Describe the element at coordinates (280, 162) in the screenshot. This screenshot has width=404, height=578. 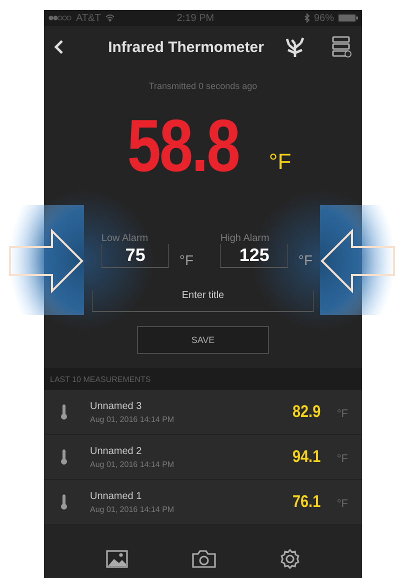
I see `temperature-unit: °F` at that location.